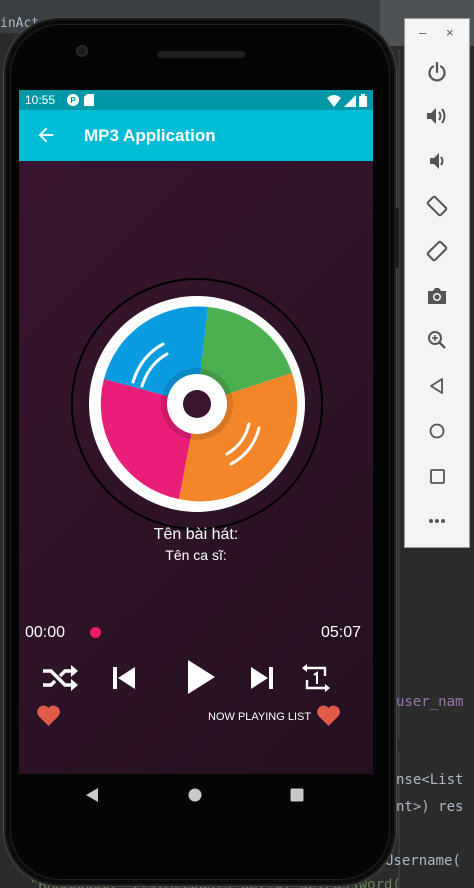 The image size is (474, 888). I want to click on svg-text: P, so click(73, 100).